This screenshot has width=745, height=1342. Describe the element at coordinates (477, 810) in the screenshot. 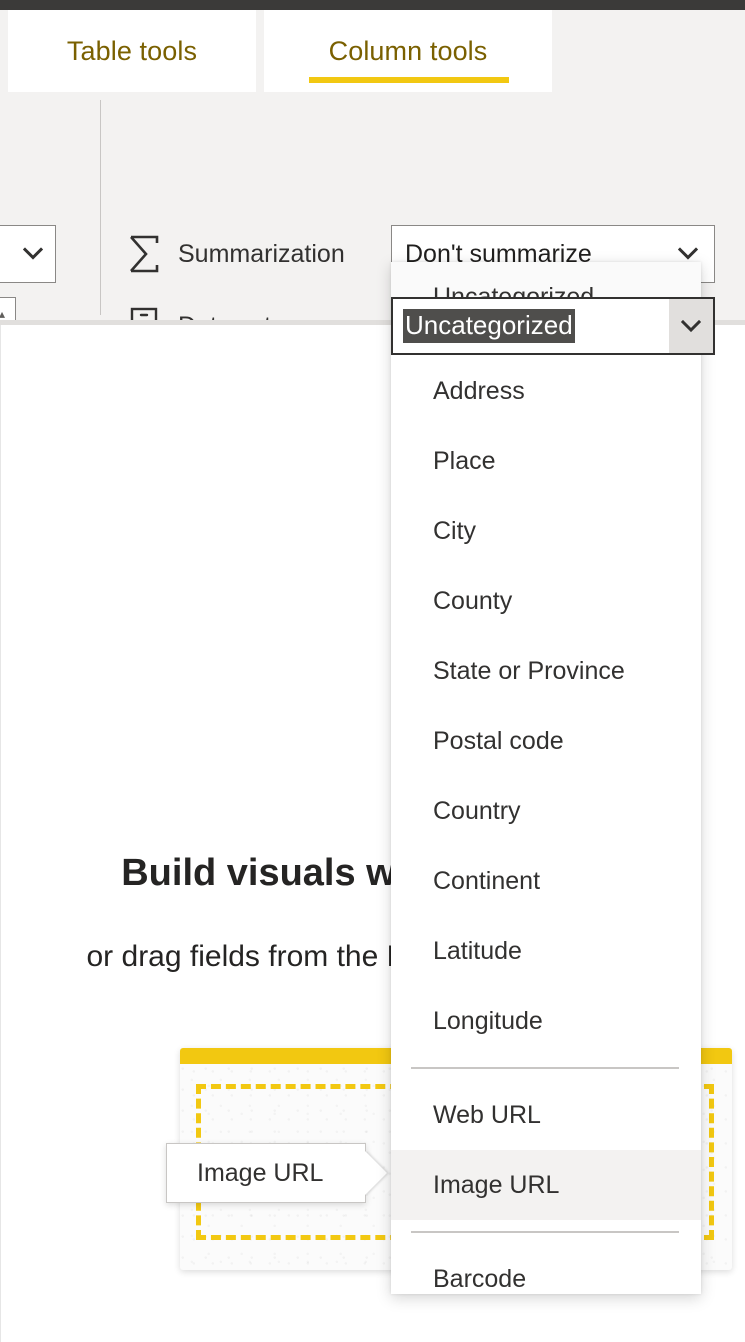

I see `dropdown-item-label: Country` at that location.